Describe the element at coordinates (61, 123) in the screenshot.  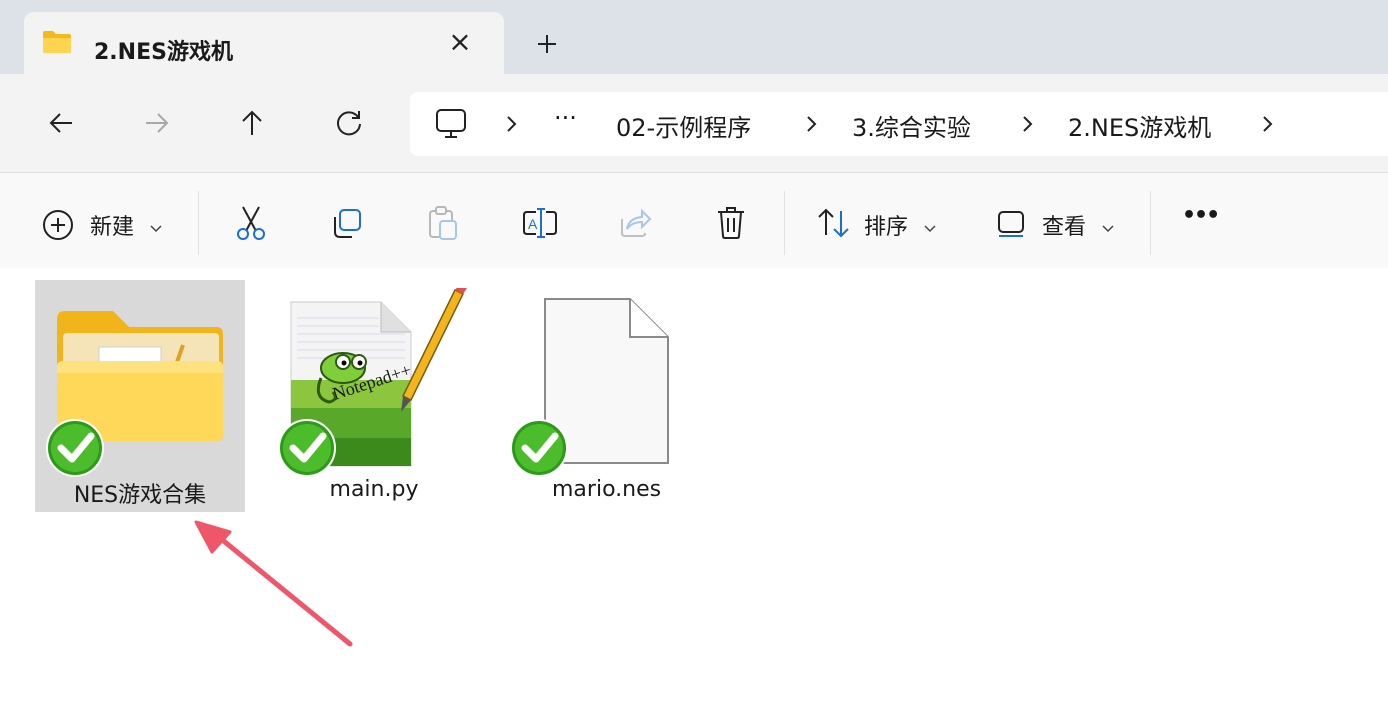
I see `back-icon` at that location.